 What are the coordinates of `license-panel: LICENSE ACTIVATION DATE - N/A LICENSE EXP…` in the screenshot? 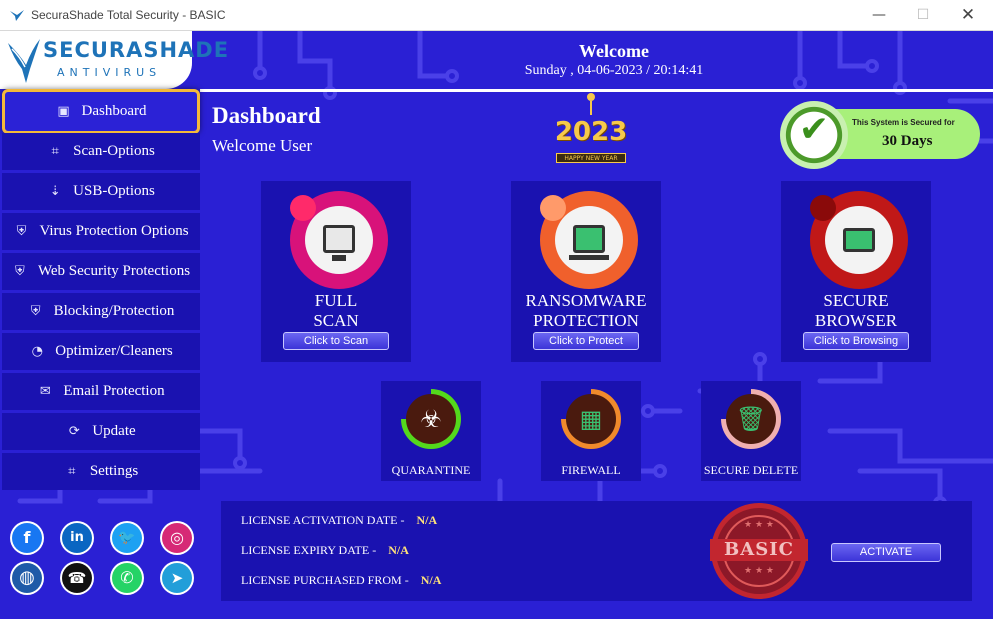 It's located at (596, 551).